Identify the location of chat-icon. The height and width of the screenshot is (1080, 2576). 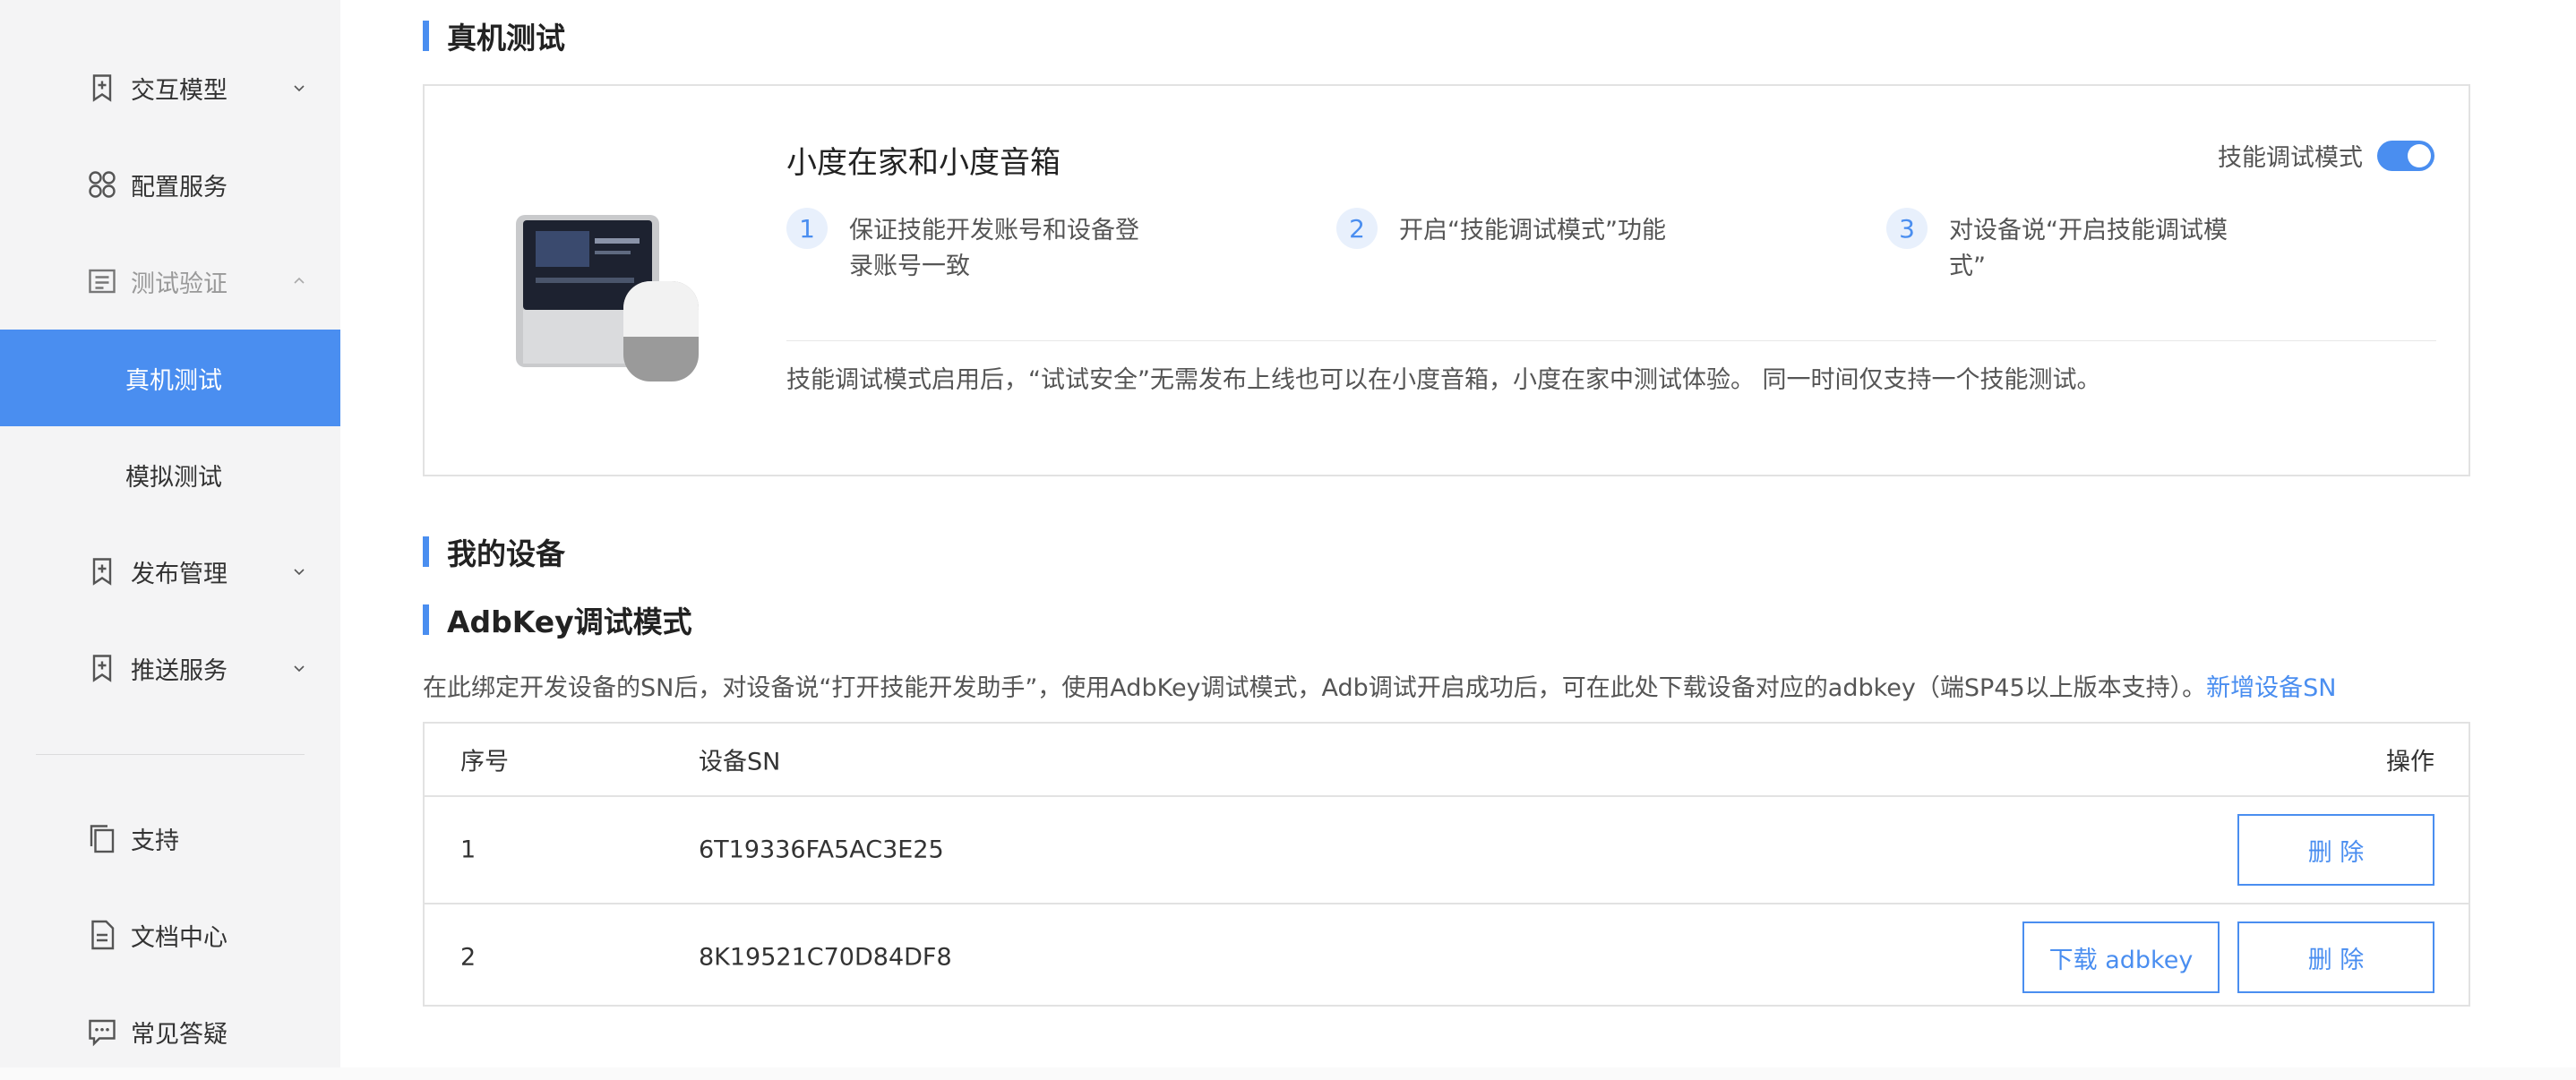
(102, 1033).